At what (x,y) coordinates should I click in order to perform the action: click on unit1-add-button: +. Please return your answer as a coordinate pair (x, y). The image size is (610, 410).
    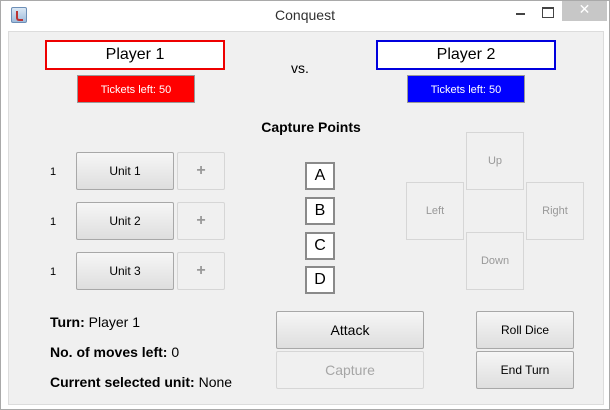
    Looking at the image, I should click on (201, 171).